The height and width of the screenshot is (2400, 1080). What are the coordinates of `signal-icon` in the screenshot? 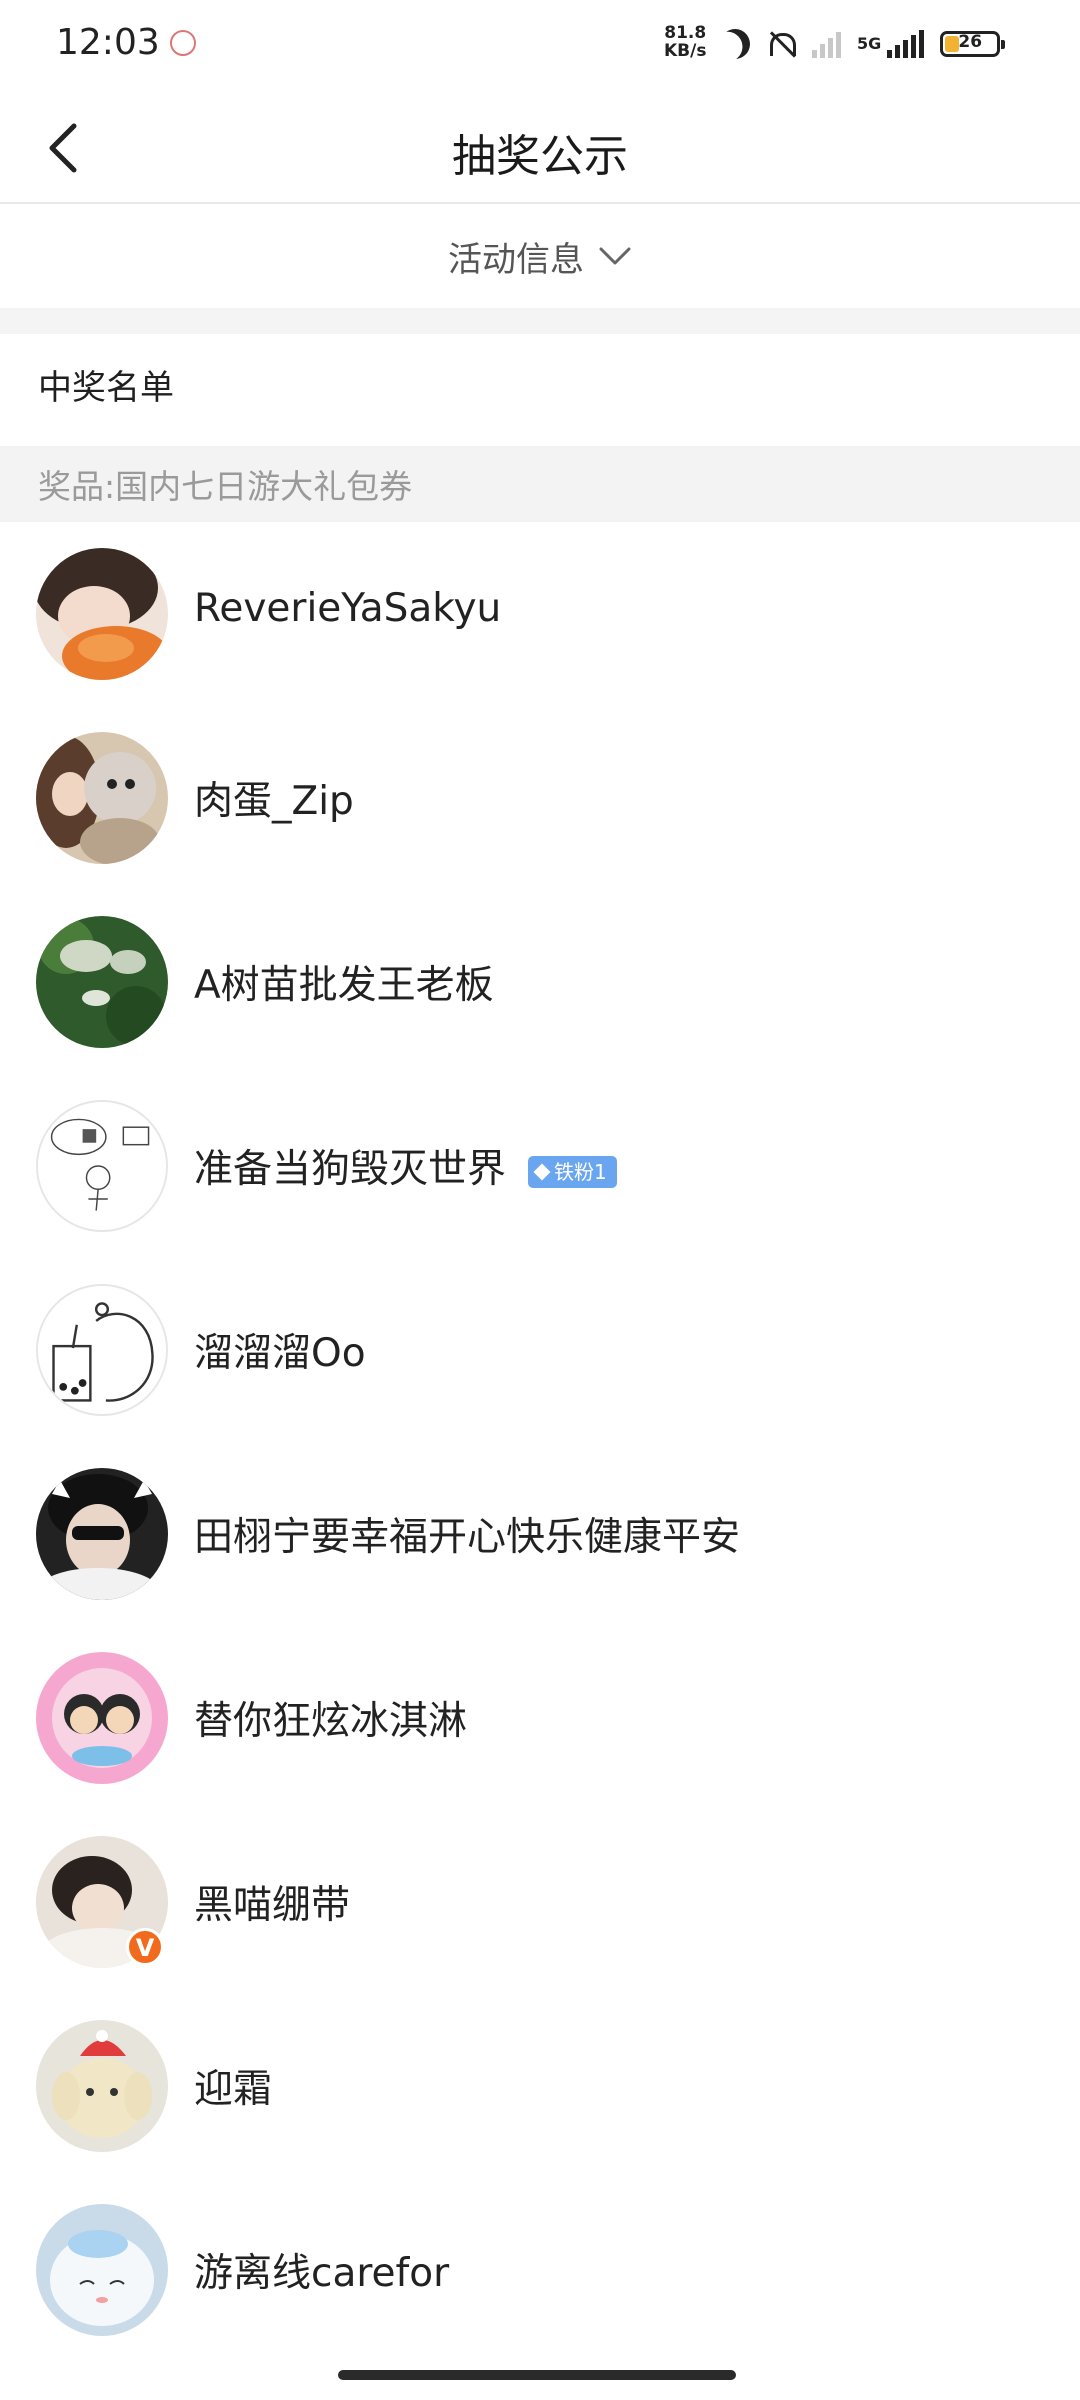 It's located at (906, 44).